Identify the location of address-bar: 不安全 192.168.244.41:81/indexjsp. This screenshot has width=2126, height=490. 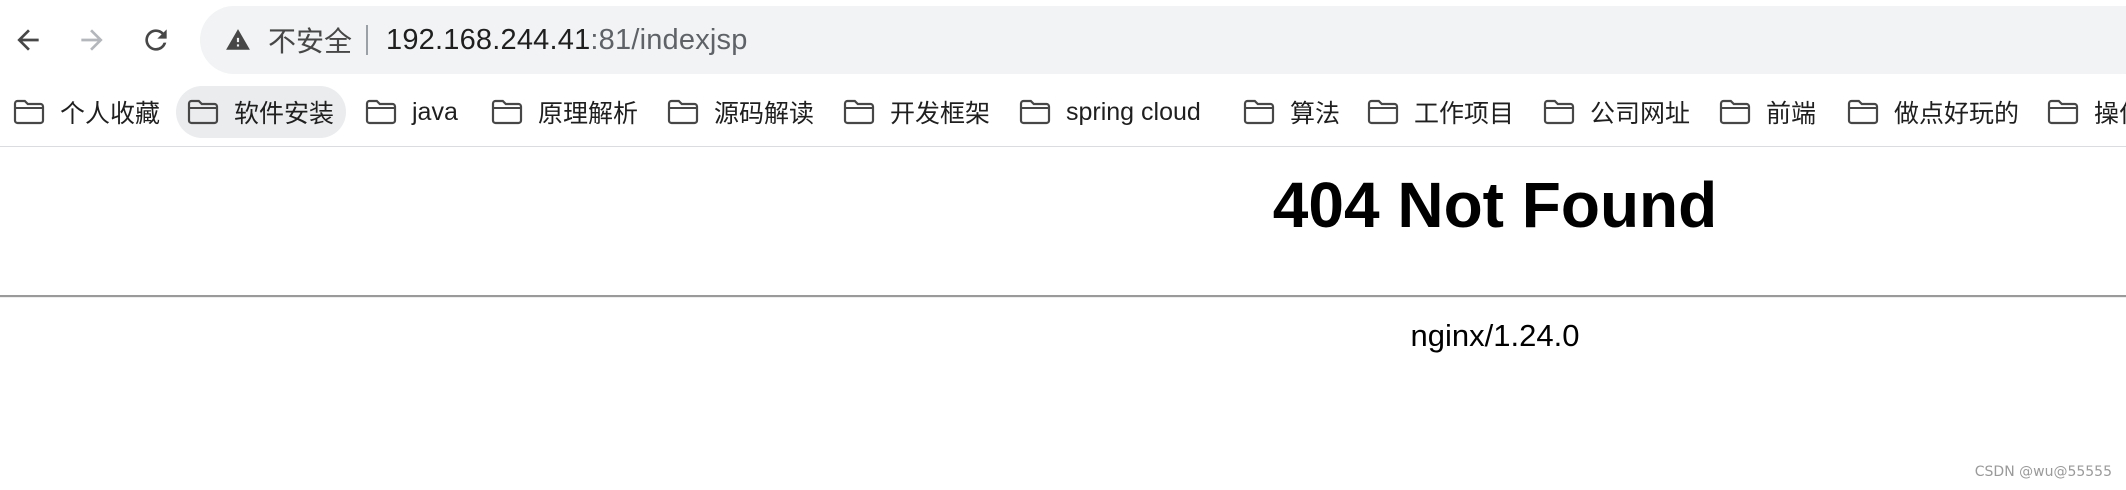
(1163, 40).